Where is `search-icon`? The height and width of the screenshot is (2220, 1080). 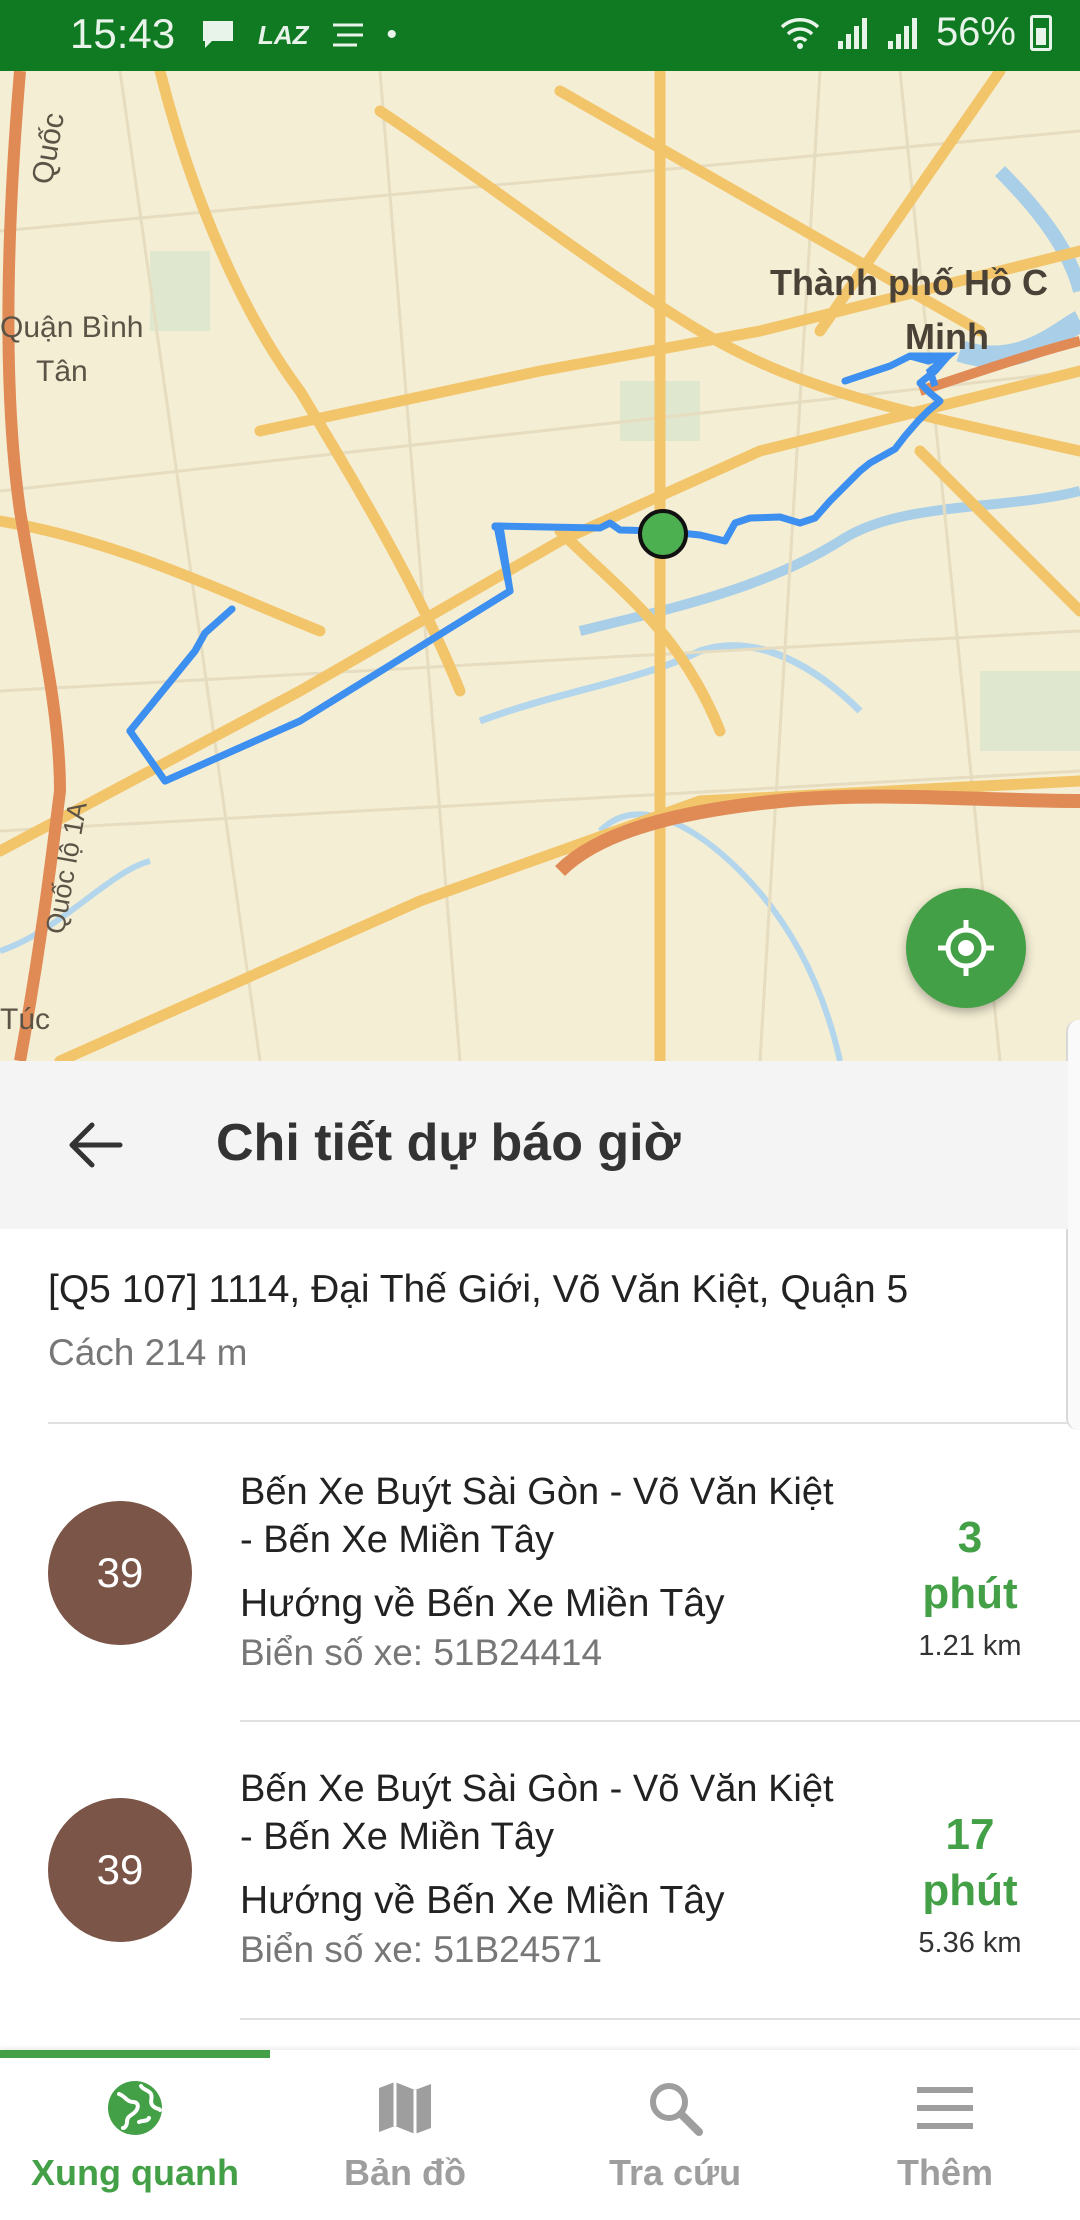 search-icon is located at coordinates (676, 2109).